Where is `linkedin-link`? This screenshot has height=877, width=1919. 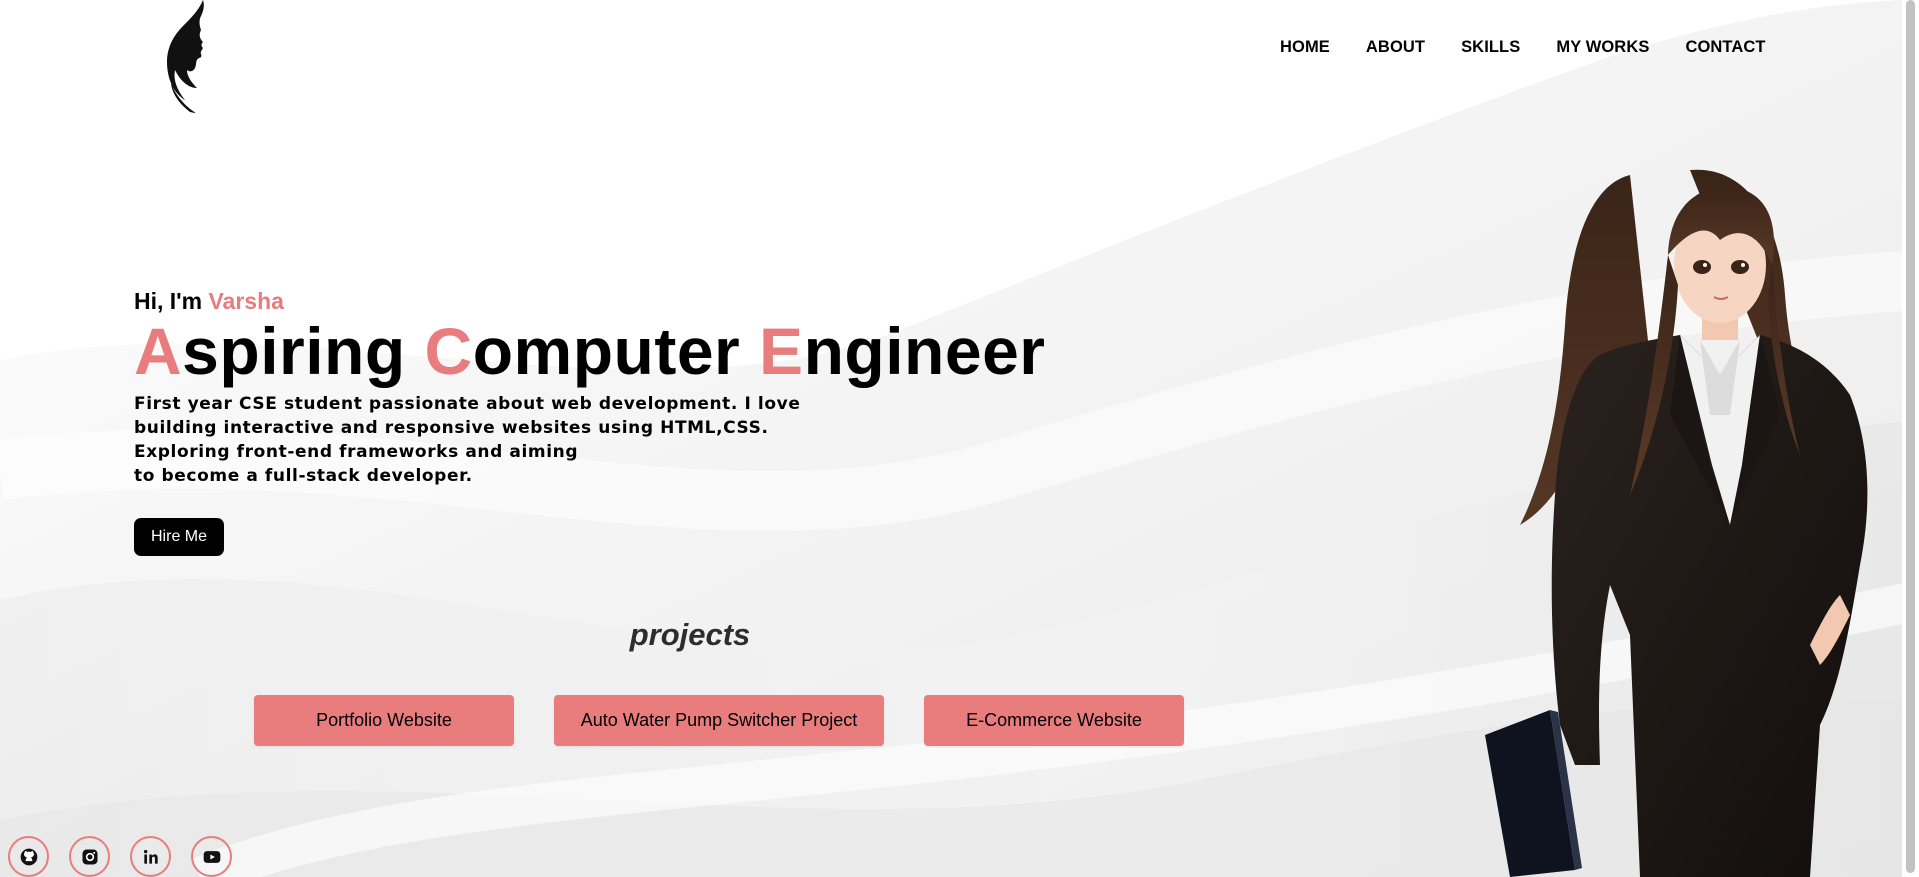
linkedin-link is located at coordinates (150, 856).